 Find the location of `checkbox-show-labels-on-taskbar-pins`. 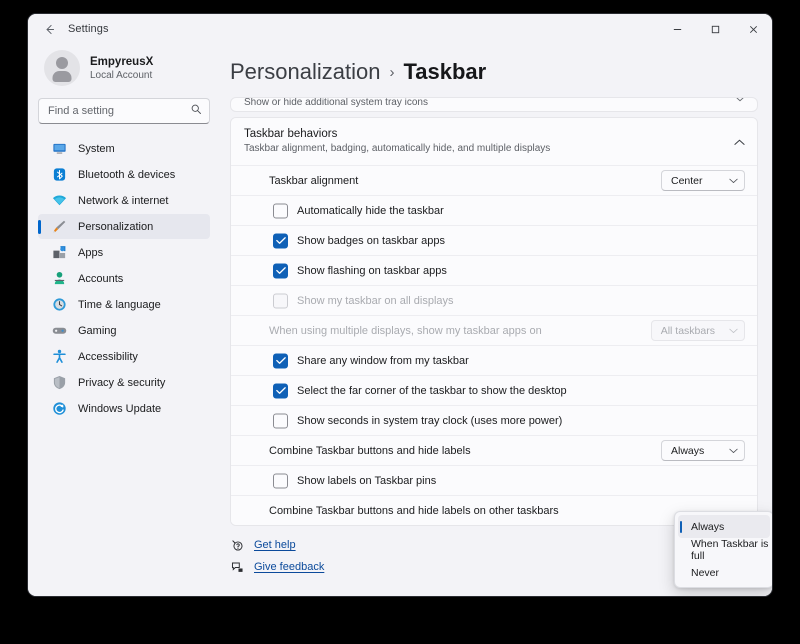

checkbox-show-labels-on-taskbar-pins is located at coordinates (280, 480).